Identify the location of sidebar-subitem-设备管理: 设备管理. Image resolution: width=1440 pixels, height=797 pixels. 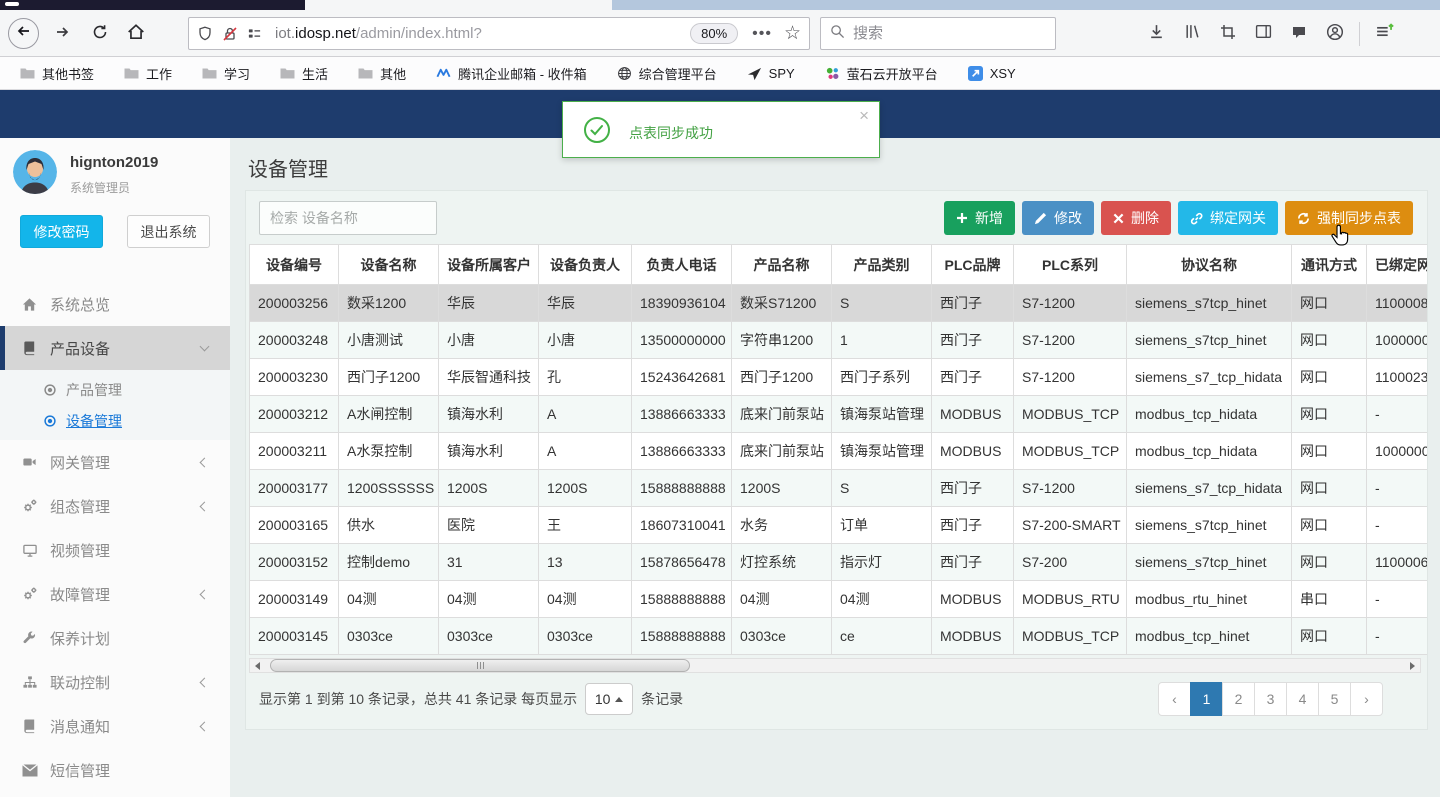
(115, 420).